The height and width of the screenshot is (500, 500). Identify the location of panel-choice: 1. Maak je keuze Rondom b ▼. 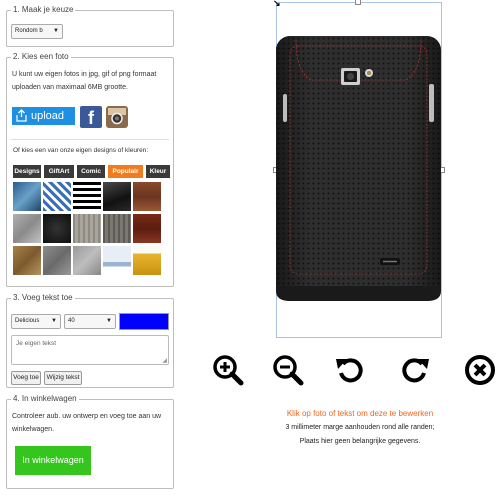
(90, 25).